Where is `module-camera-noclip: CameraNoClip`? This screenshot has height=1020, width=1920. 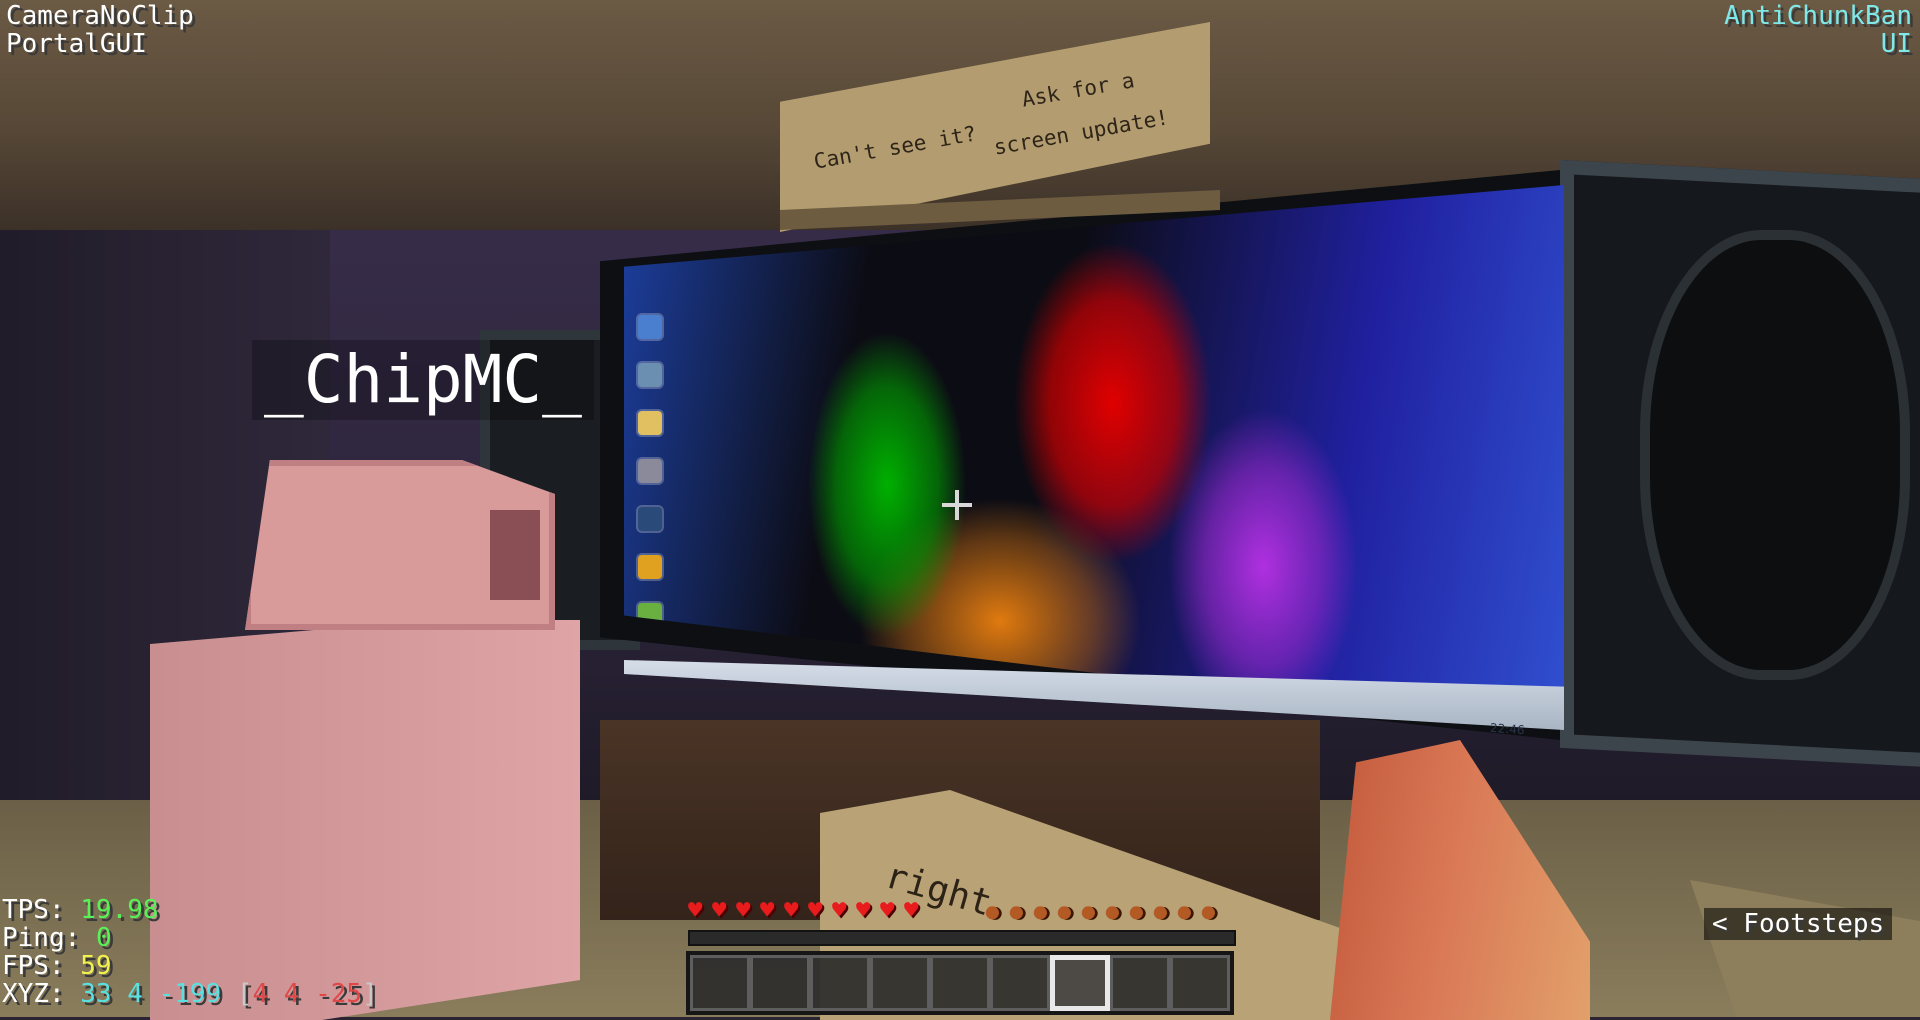
module-camera-noclip: CameraNoClip is located at coordinates (100, 16).